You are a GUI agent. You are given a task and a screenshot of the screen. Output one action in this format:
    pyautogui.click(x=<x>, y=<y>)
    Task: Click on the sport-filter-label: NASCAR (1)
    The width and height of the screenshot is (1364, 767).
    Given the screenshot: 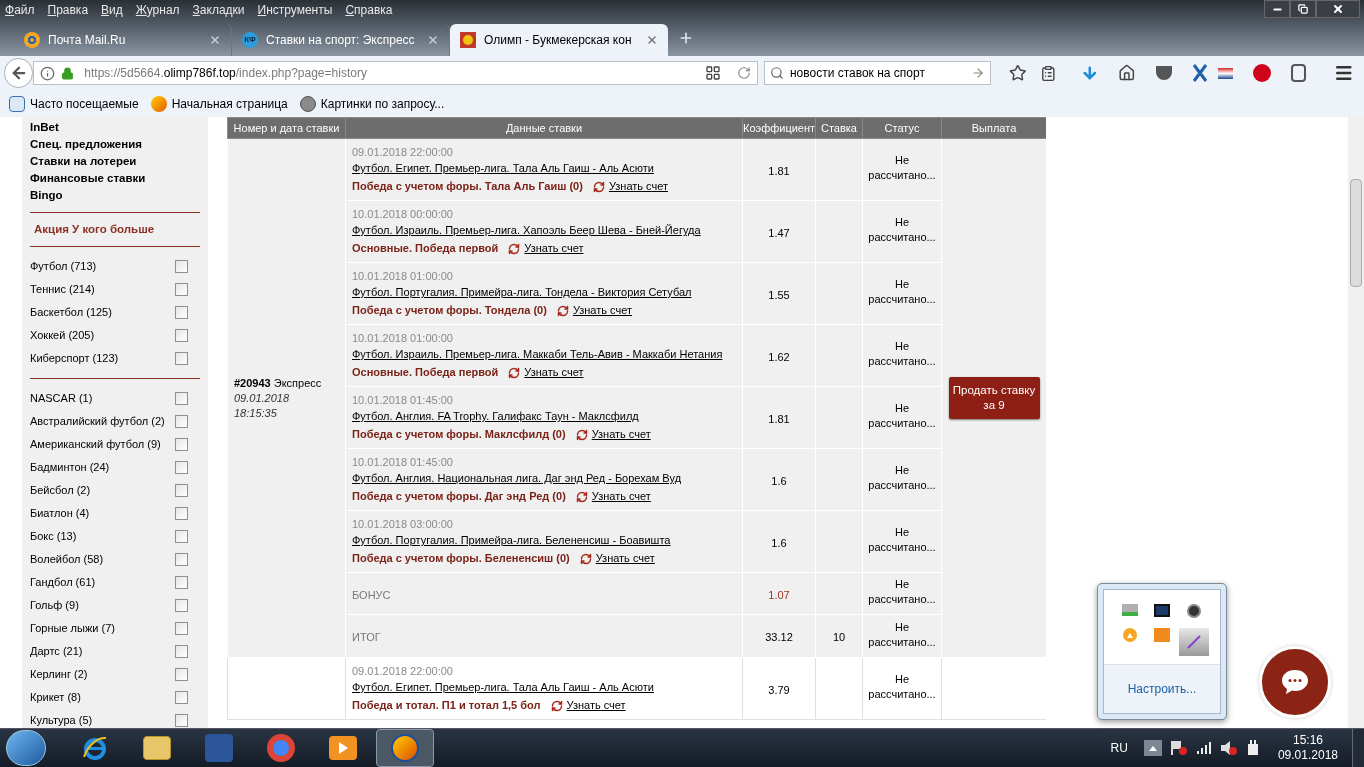 What is the action you would take?
    pyautogui.click(x=61, y=398)
    